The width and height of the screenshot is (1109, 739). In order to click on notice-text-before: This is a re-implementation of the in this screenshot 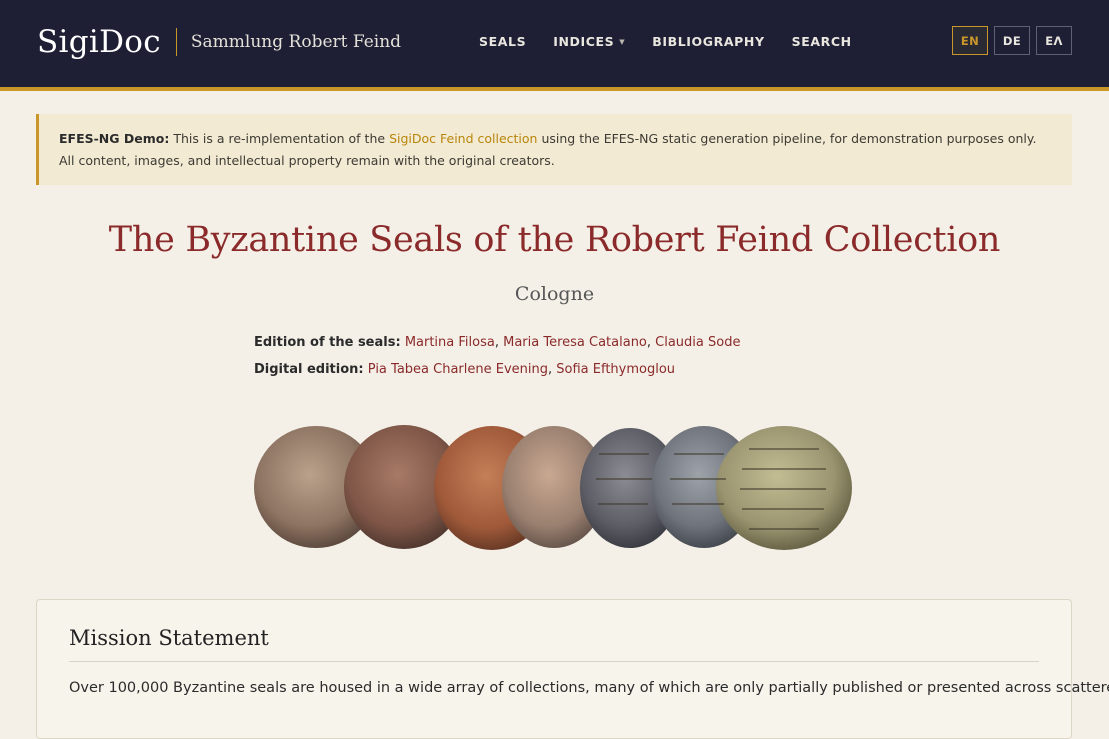, I will do `click(279, 138)`.